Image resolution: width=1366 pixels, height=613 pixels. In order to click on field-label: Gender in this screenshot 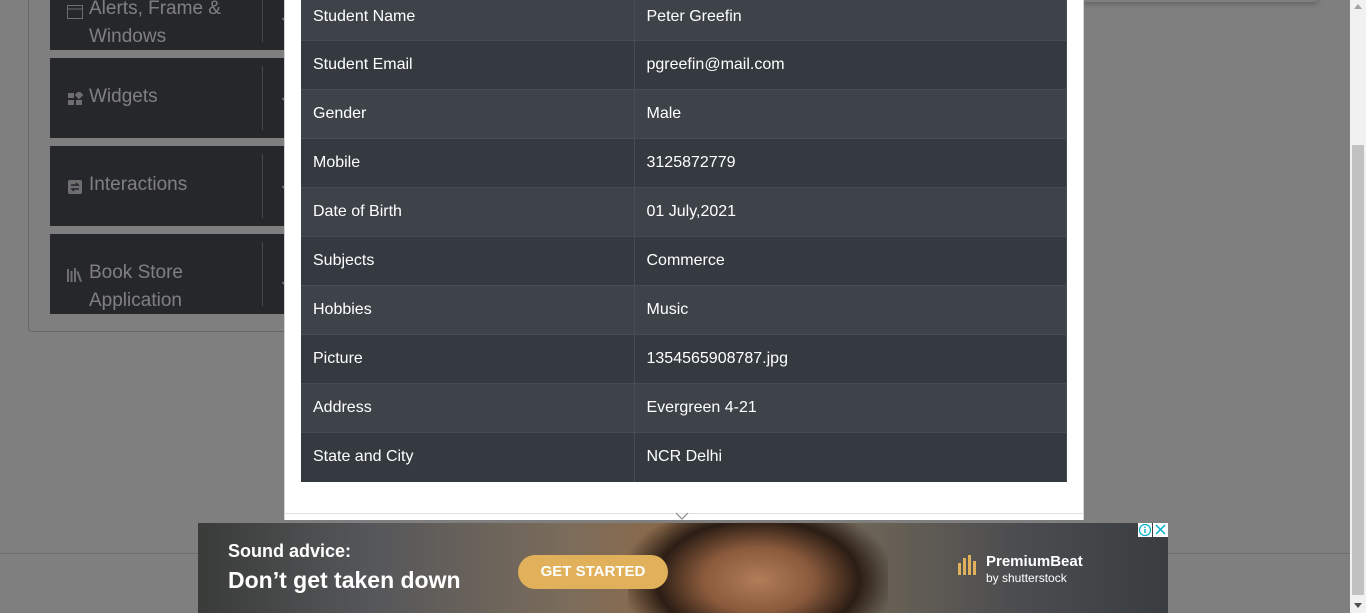, I will do `click(468, 114)`.